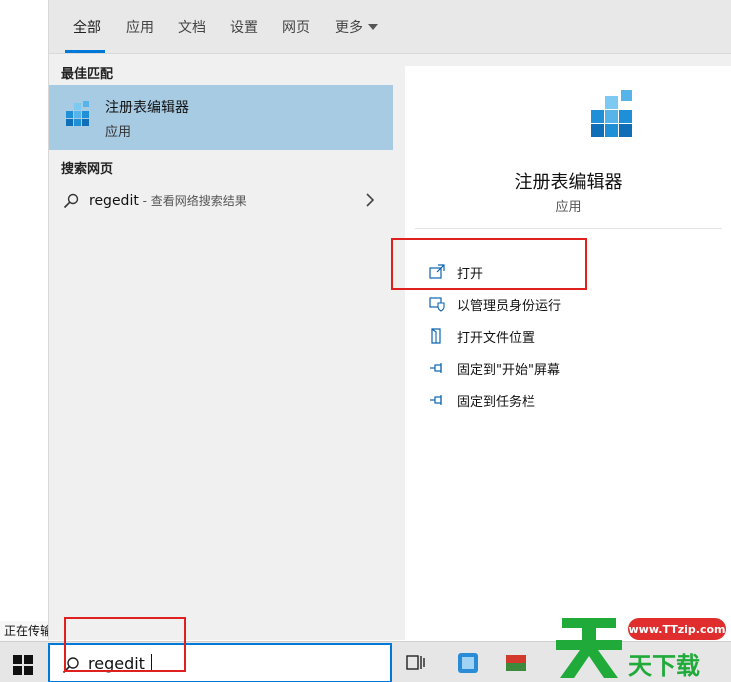 The width and height of the screenshot is (731, 682). I want to click on best-match-heading: 最佳匹配, so click(87, 74).